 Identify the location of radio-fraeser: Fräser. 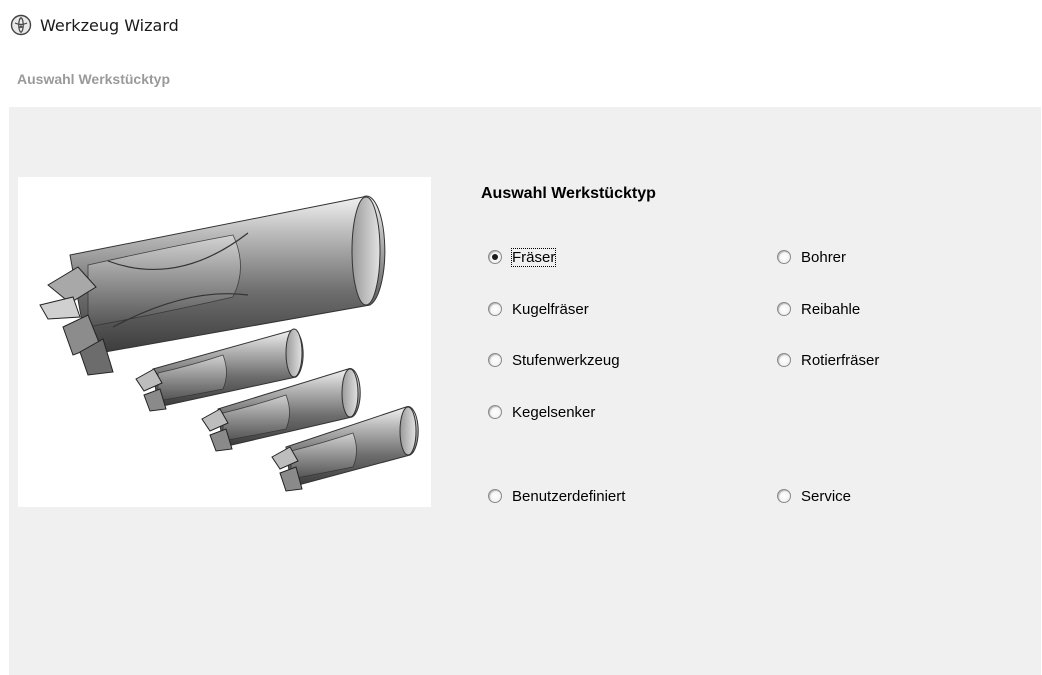
(522, 257).